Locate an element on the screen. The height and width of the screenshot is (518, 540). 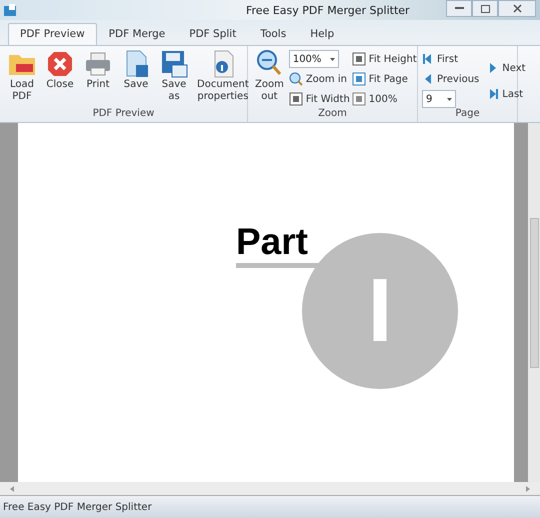
last-page-button: Last is located at coordinates (506, 94).